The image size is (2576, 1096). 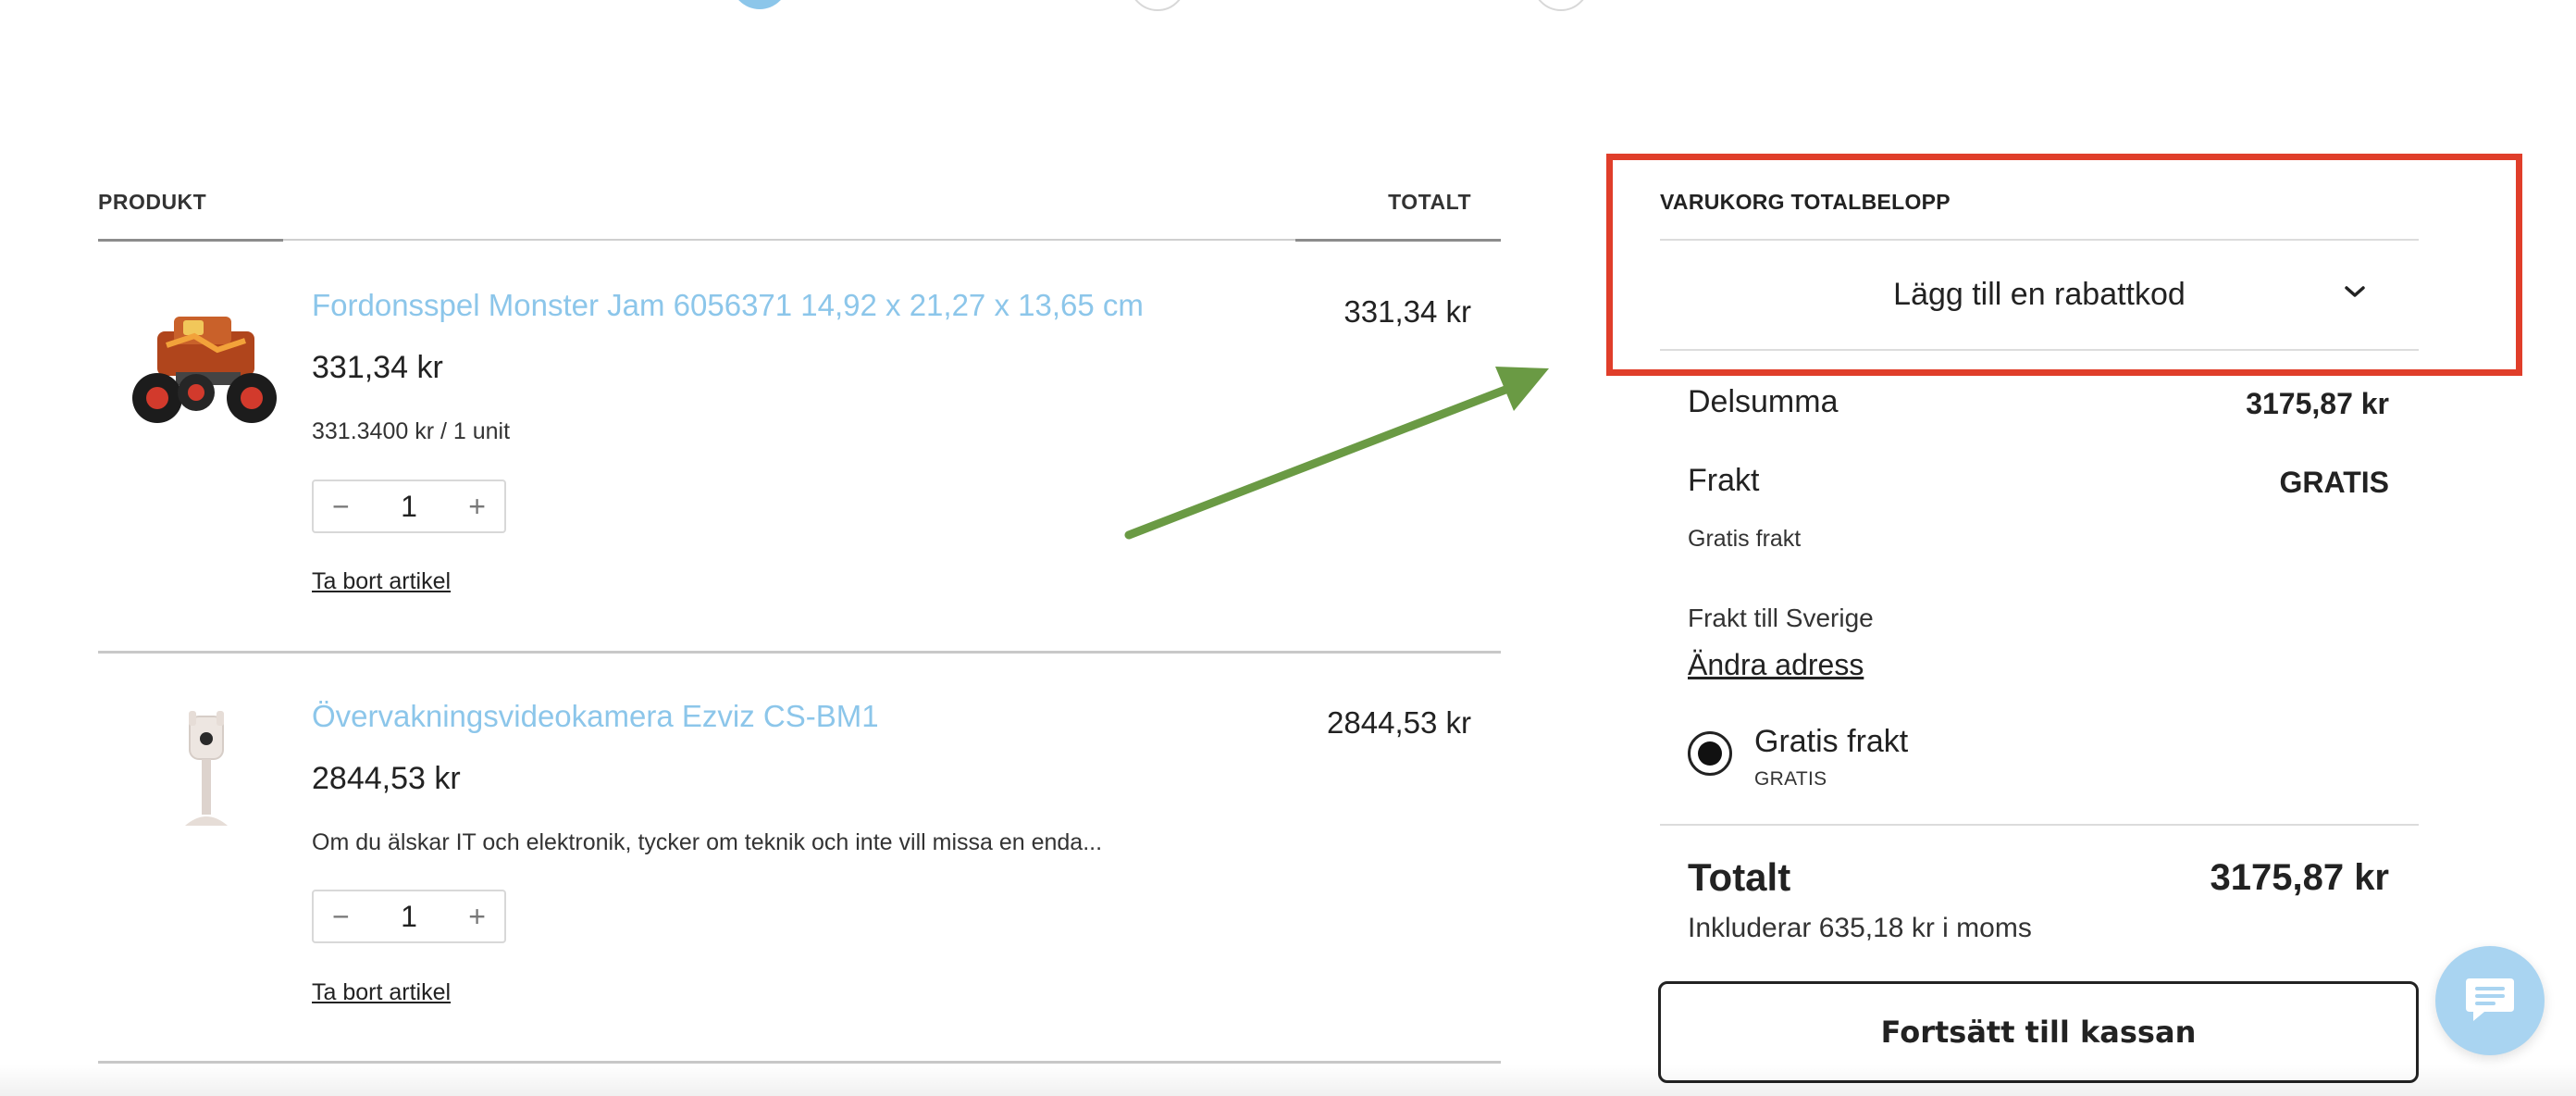 What do you see at coordinates (595, 716) in the screenshot?
I see `product-name-link: Övervakningsvideokamera Ezviz CS-BM1` at bounding box center [595, 716].